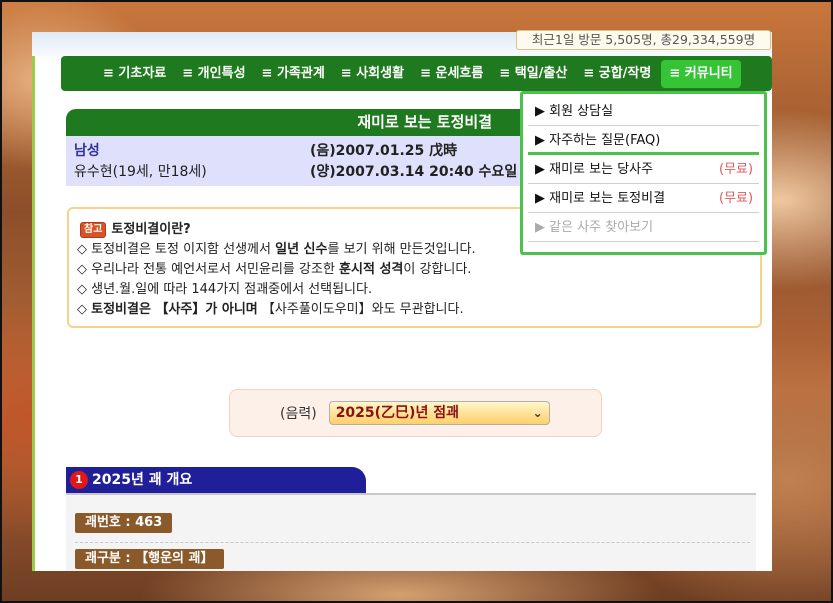 The width and height of the screenshot is (833, 603). What do you see at coordinates (124, 523) in the screenshot?
I see `hexagram-number-tag: 괘번호 : 463` at bounding box center [124, 523].